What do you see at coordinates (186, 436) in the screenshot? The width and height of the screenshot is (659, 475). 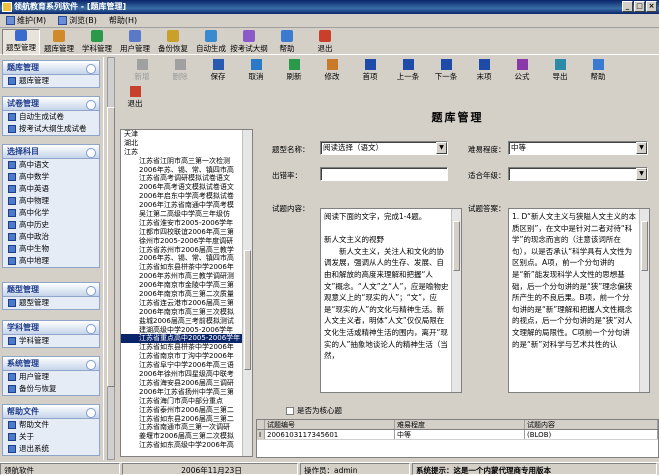 I see `tree-node: 姜堰市2006届高三第二次模拟` at bounding box center [186, 436].